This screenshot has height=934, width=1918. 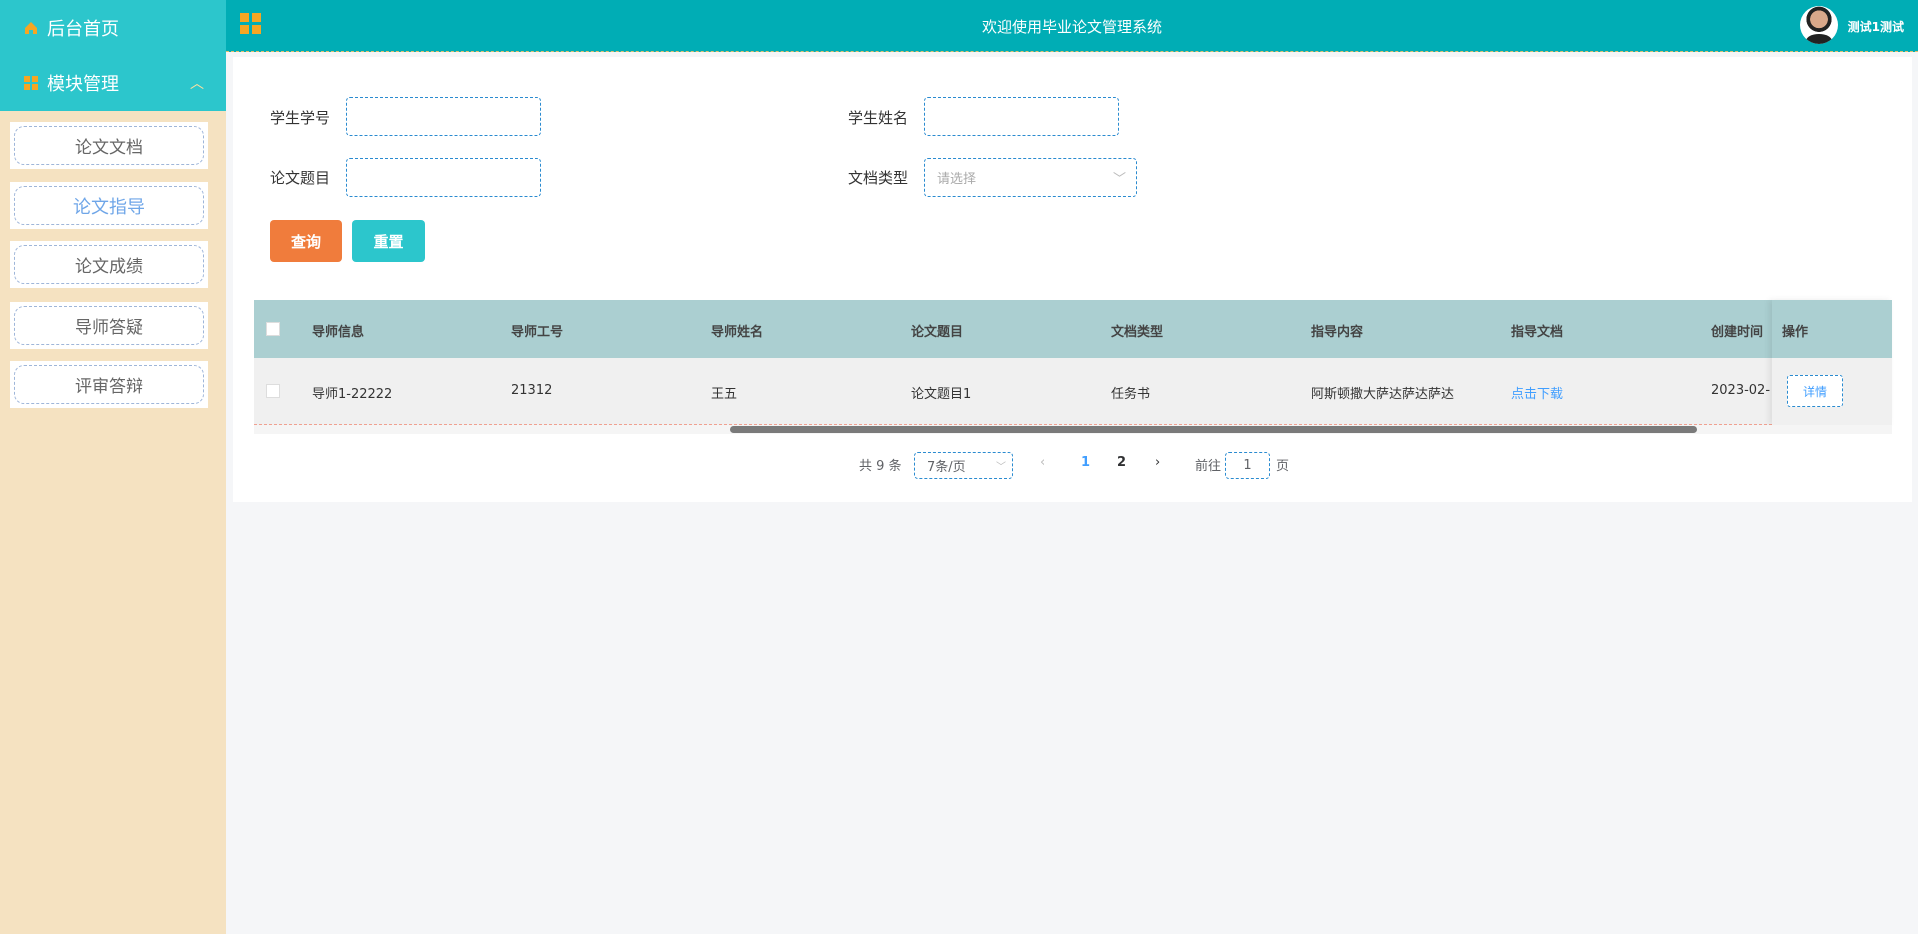 I want to click on page-title: 欢迎使用毕业论文管理系统, so click(x=1071, y=27).